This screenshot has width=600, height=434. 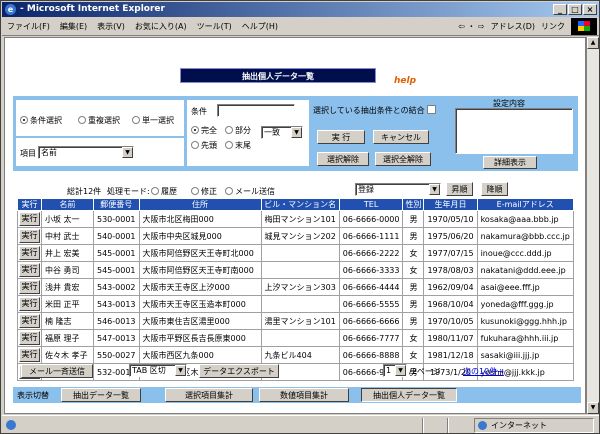 I want to click on address-label: アドレス(D), so click(x=513, y=26).